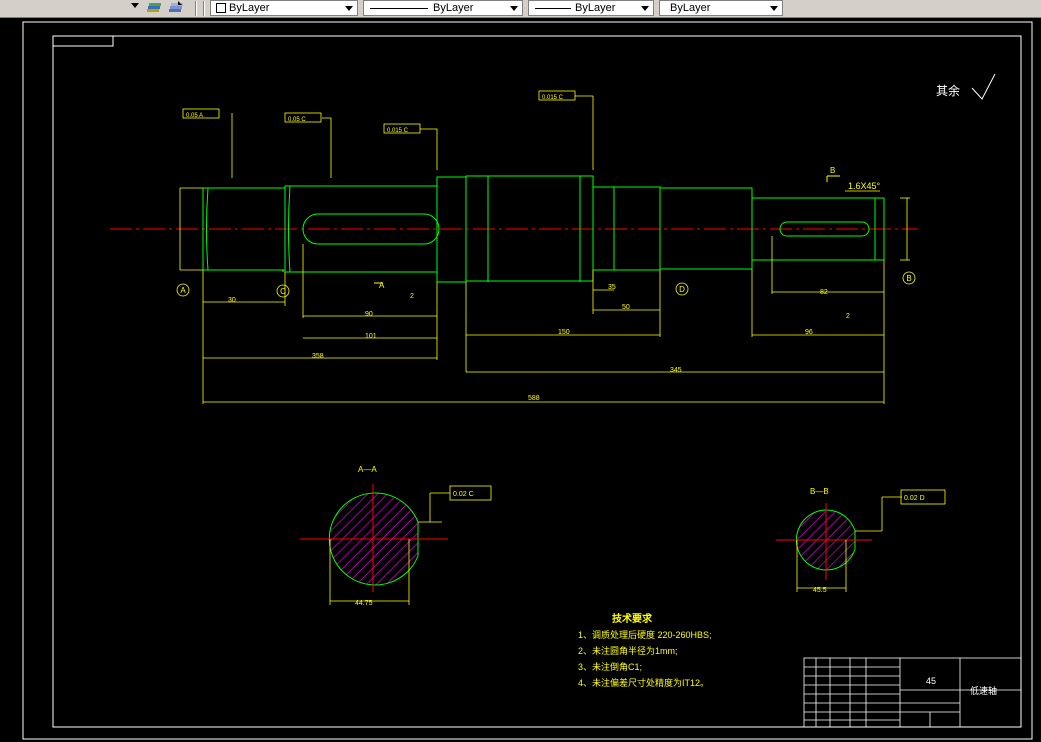 The image size is (1041, 742). I want to click on dim-text: 588, so click(534, 398).